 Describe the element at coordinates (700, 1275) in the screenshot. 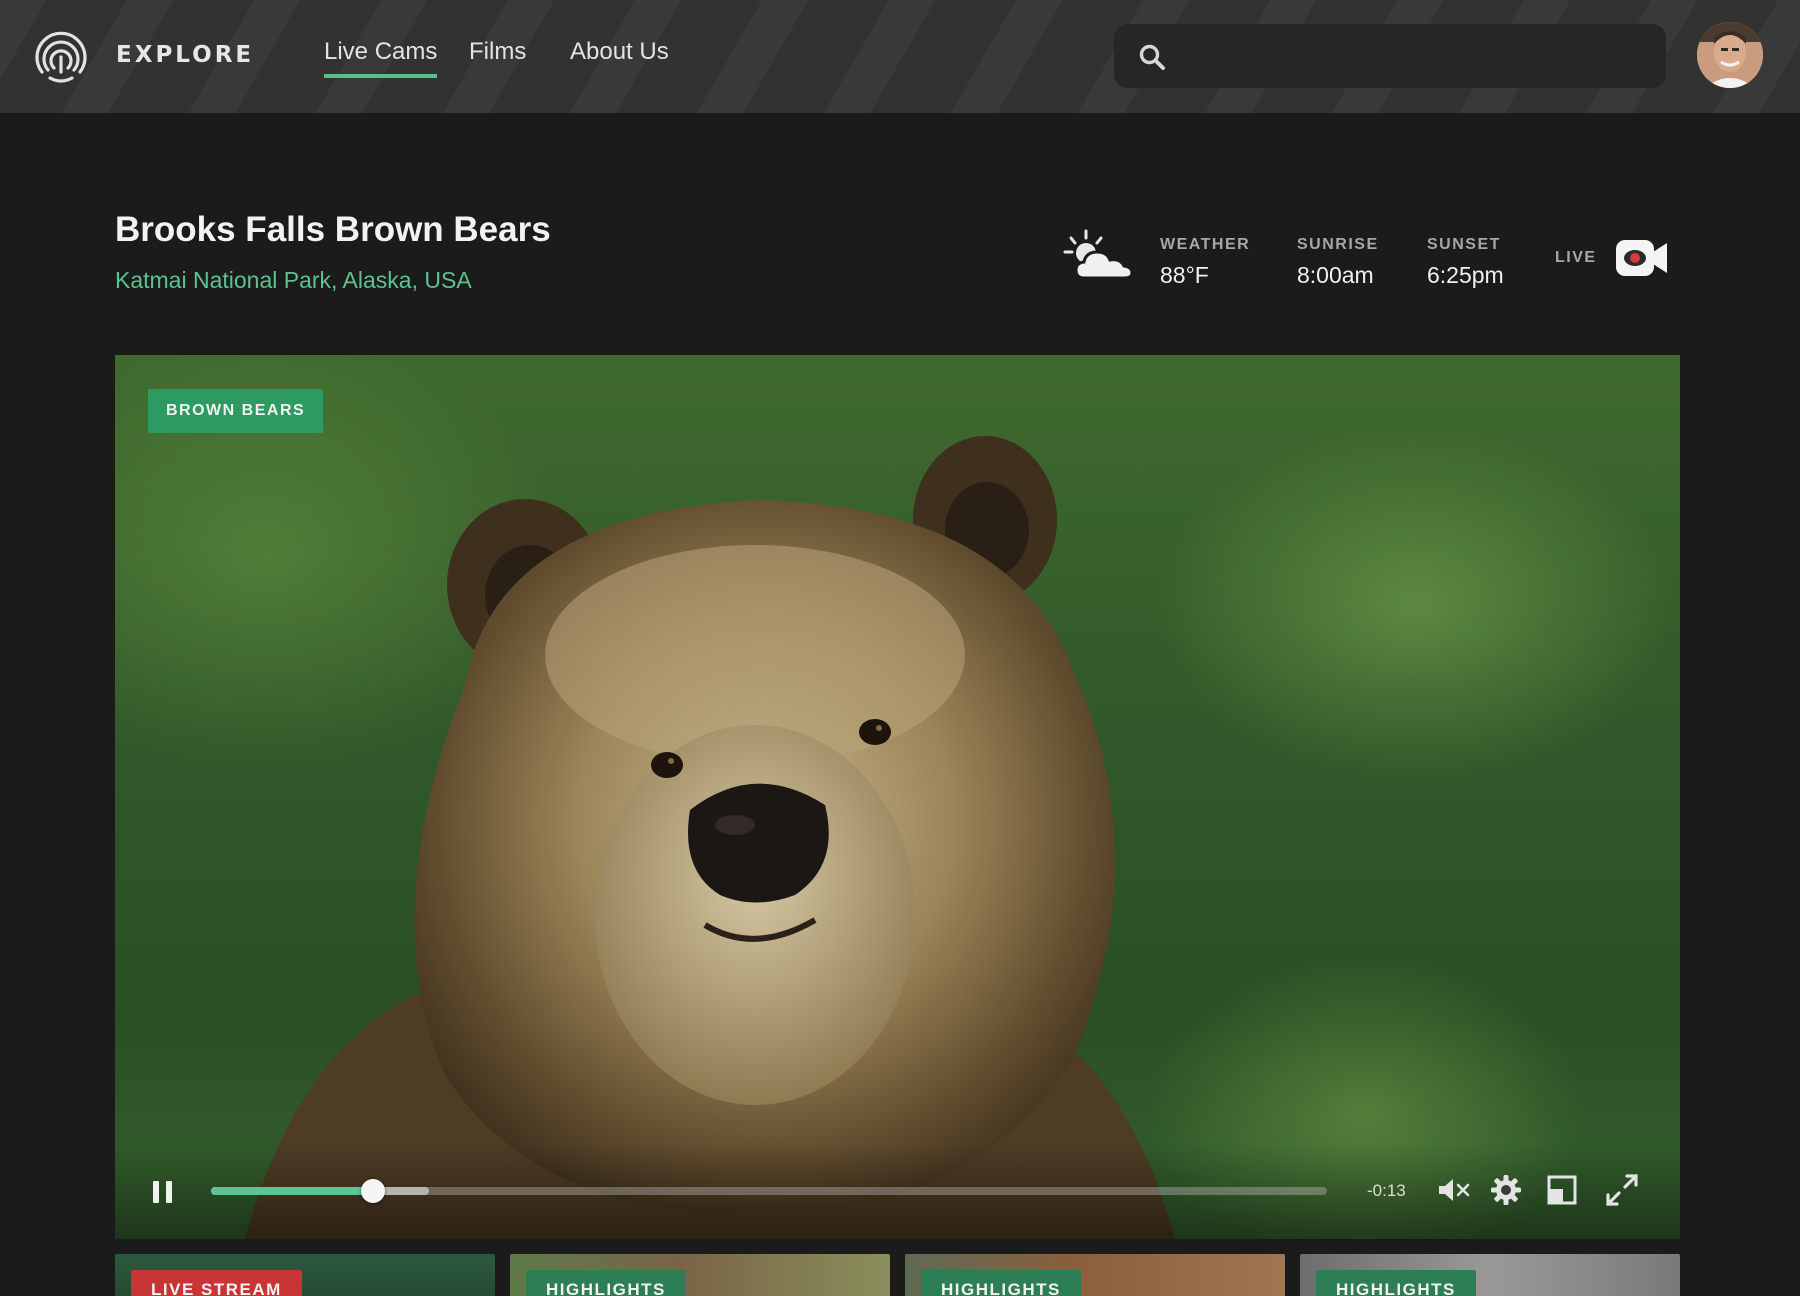

I see `thumbnail-highlights-1: HIGHLIGHTS` at that location.